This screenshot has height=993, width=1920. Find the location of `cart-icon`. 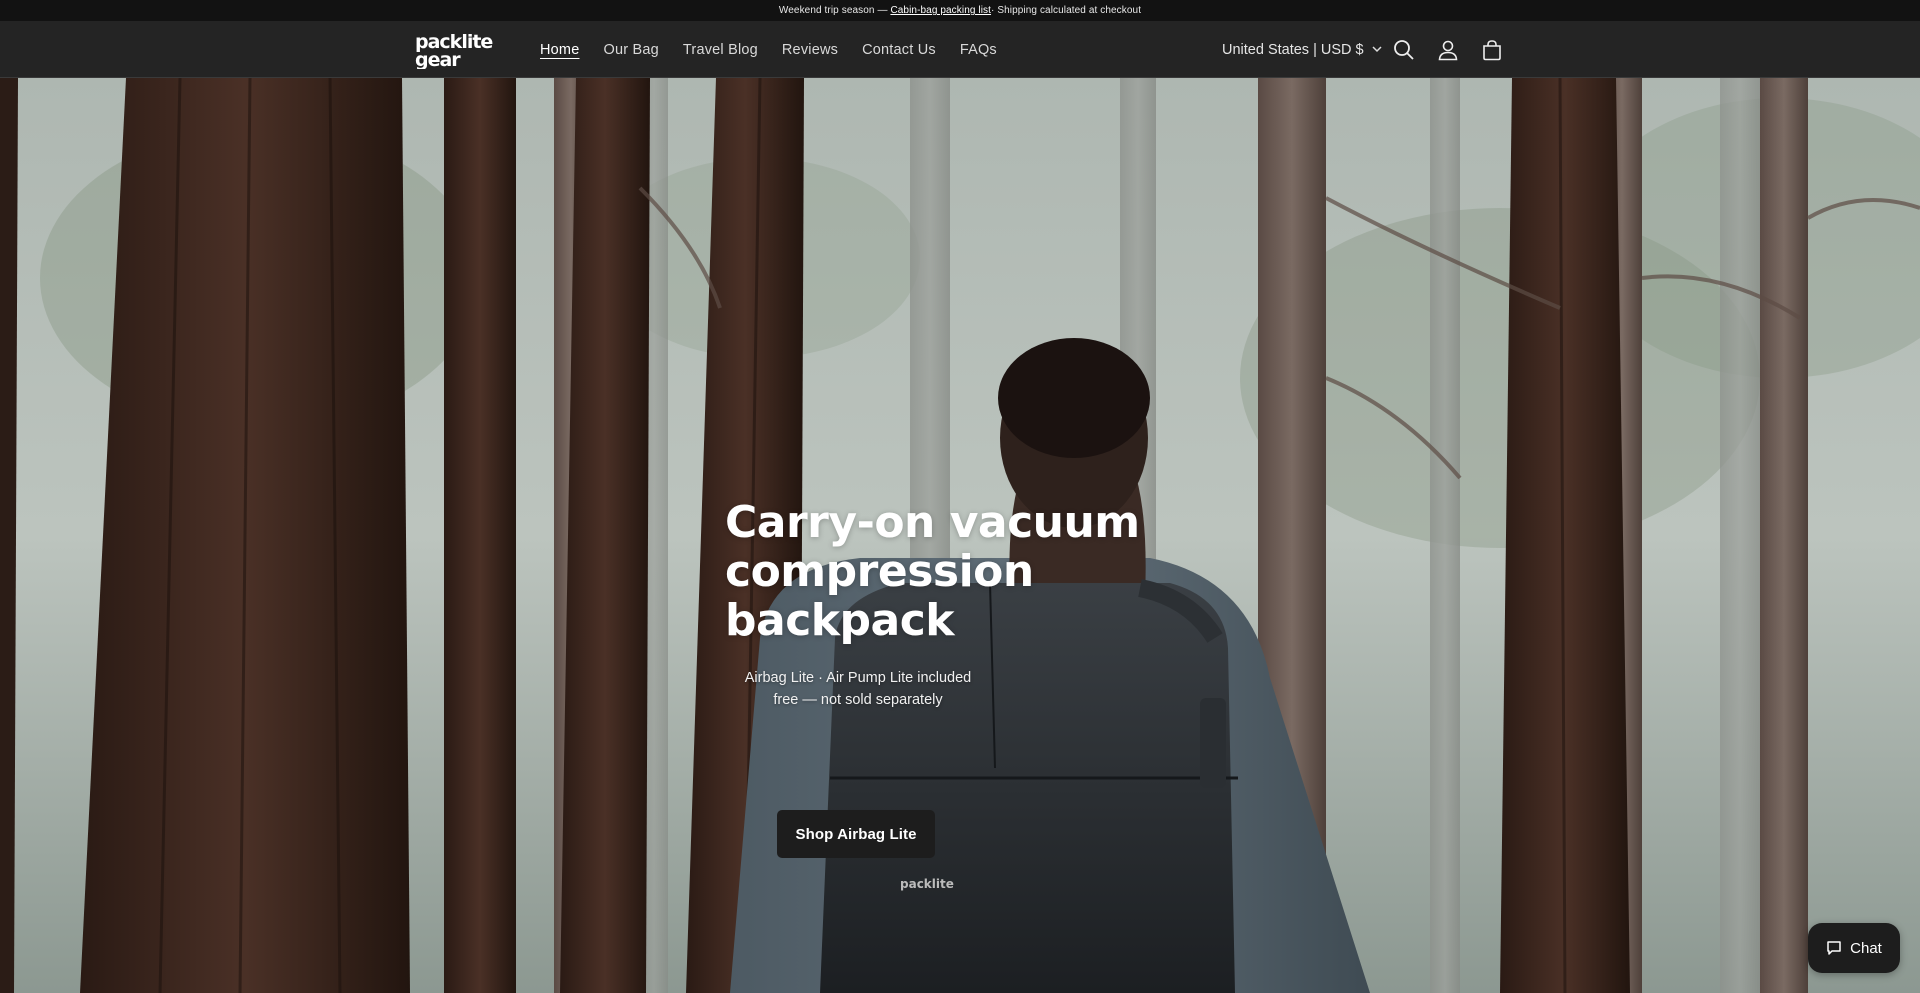

cart-icon is located at coordinates (1492, 50).